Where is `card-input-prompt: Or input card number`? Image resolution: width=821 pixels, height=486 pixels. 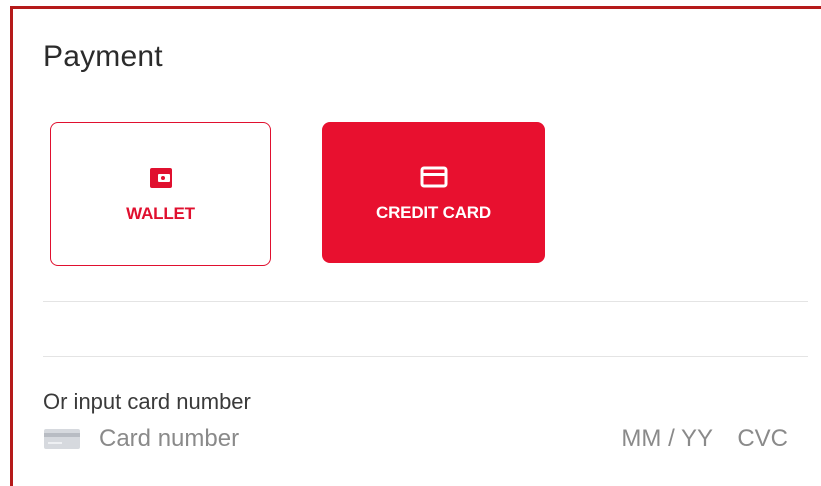
card-input-prompt: Or input card number is located at coordinates (147, 401).